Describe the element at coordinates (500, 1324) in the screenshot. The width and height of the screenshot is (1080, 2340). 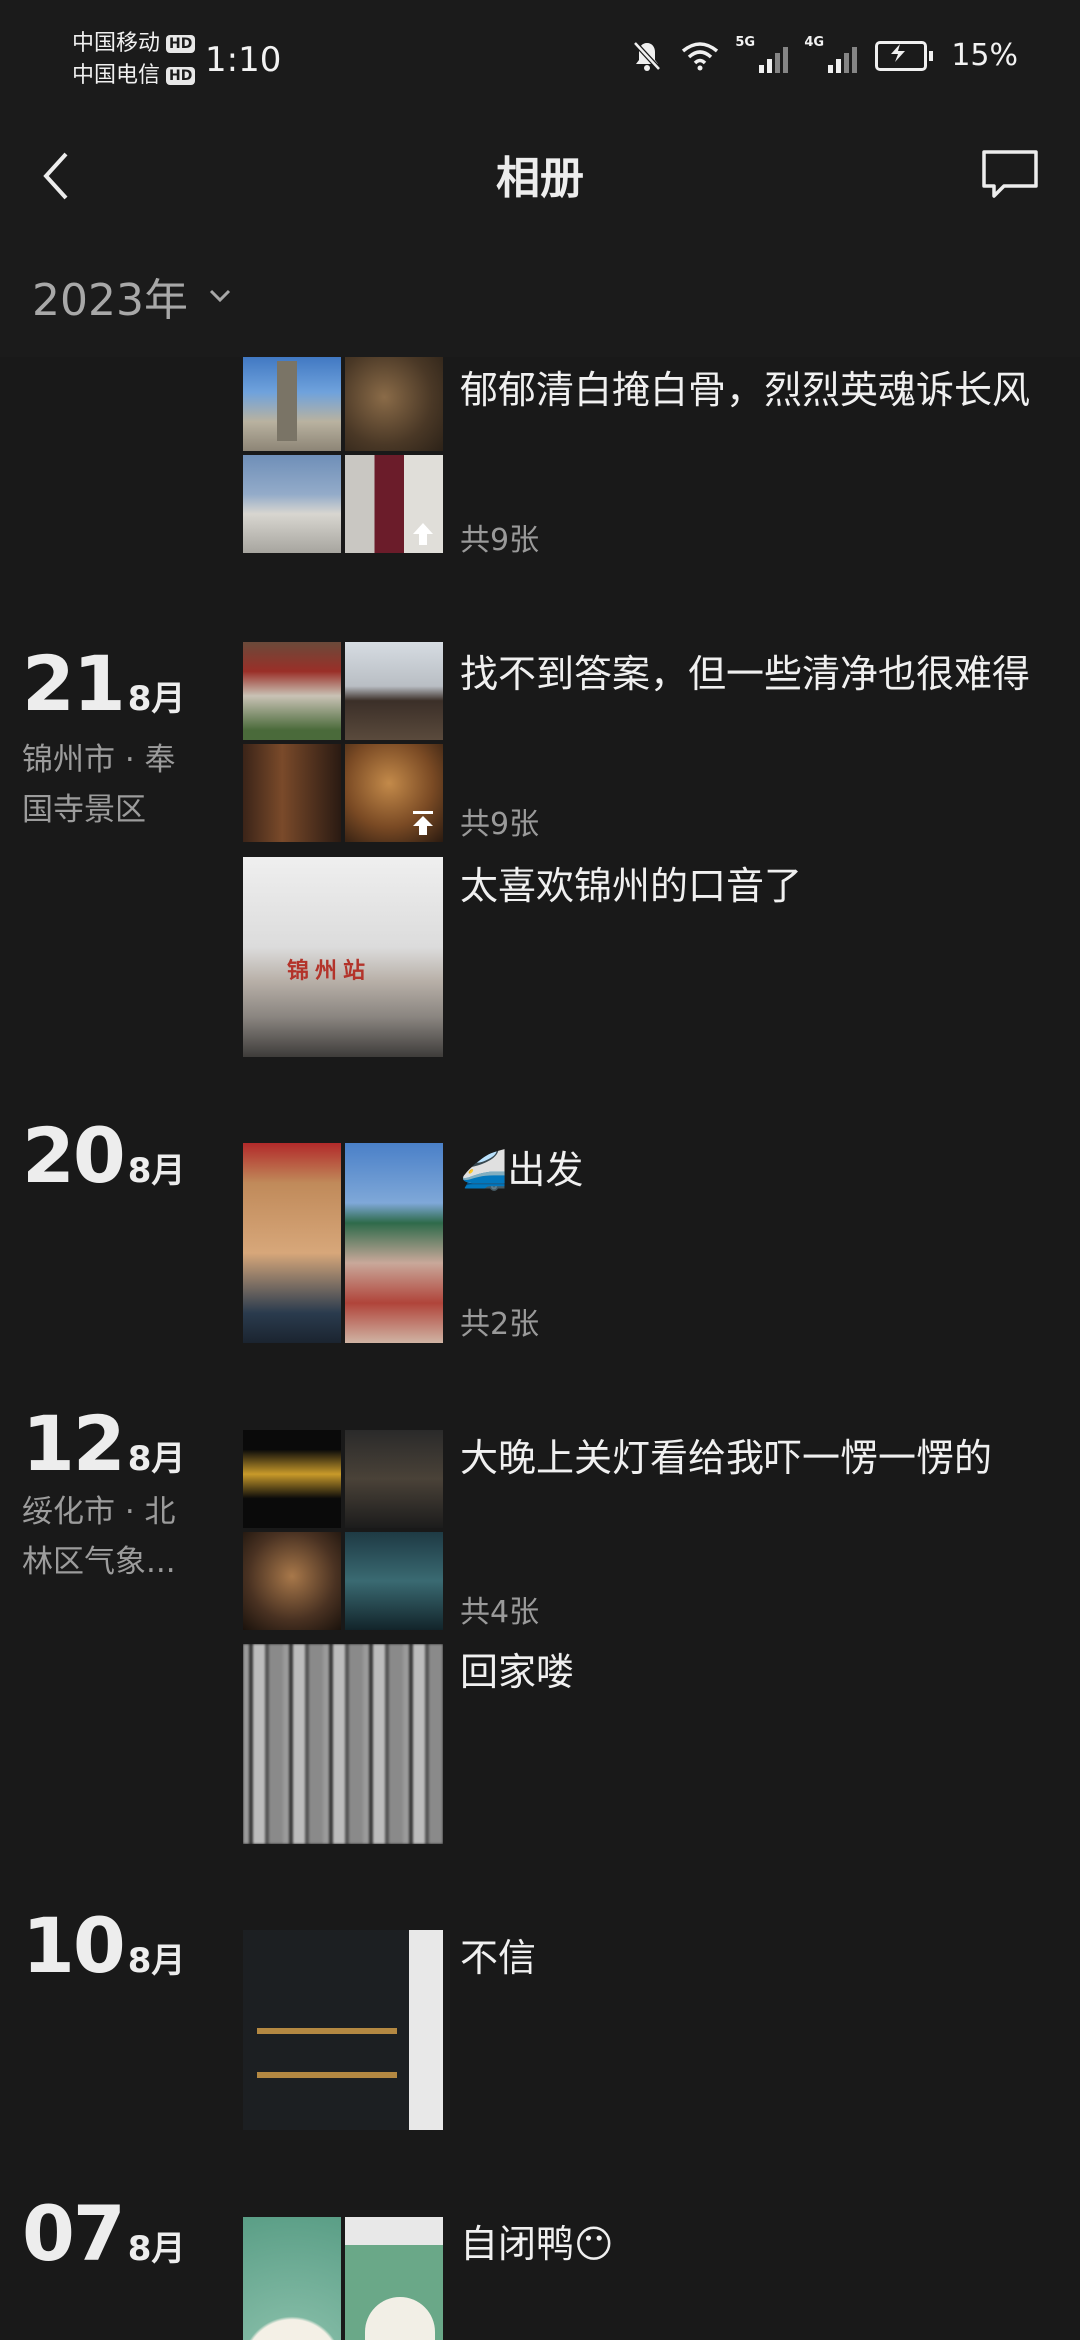
I see `photo-count: 共2张` at that location.